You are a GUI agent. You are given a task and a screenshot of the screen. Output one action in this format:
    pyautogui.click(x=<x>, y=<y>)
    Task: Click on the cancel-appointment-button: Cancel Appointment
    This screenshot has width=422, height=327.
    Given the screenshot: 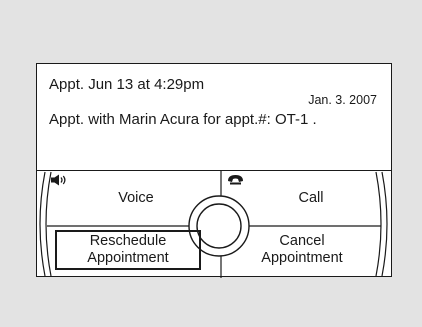 What is the action you would take?
    pyautogui.click(x=302, y=250)
    